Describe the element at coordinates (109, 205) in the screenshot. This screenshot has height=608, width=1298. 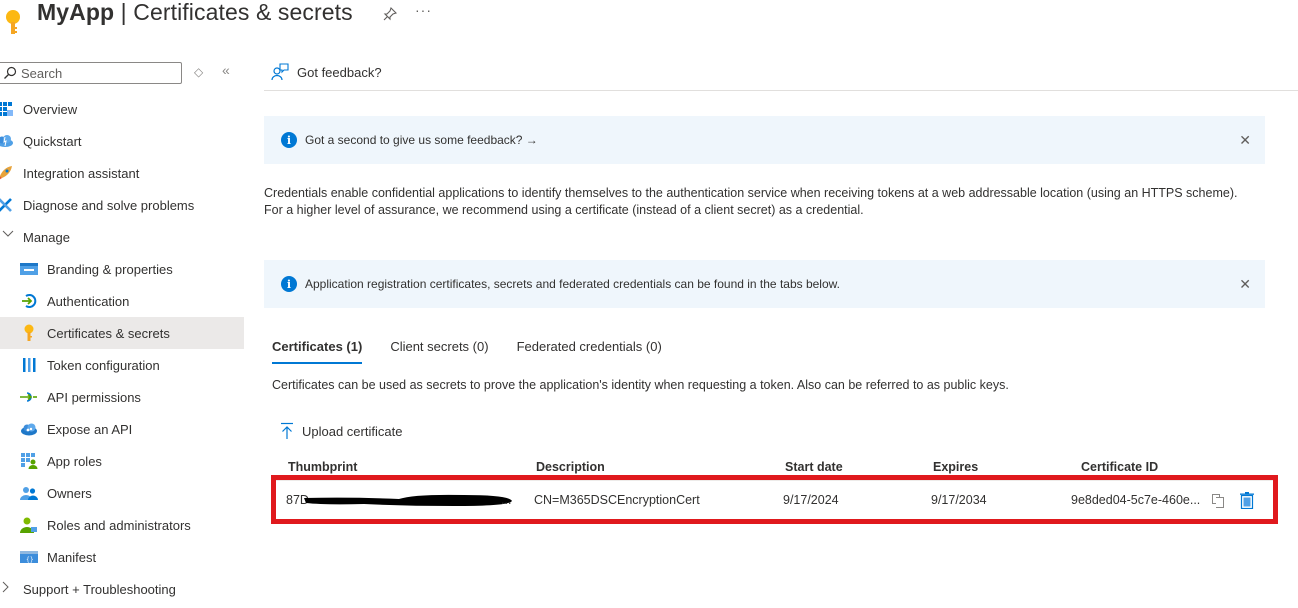
I see `sidebar-item-label: Diagnose and solve problems` at that location.